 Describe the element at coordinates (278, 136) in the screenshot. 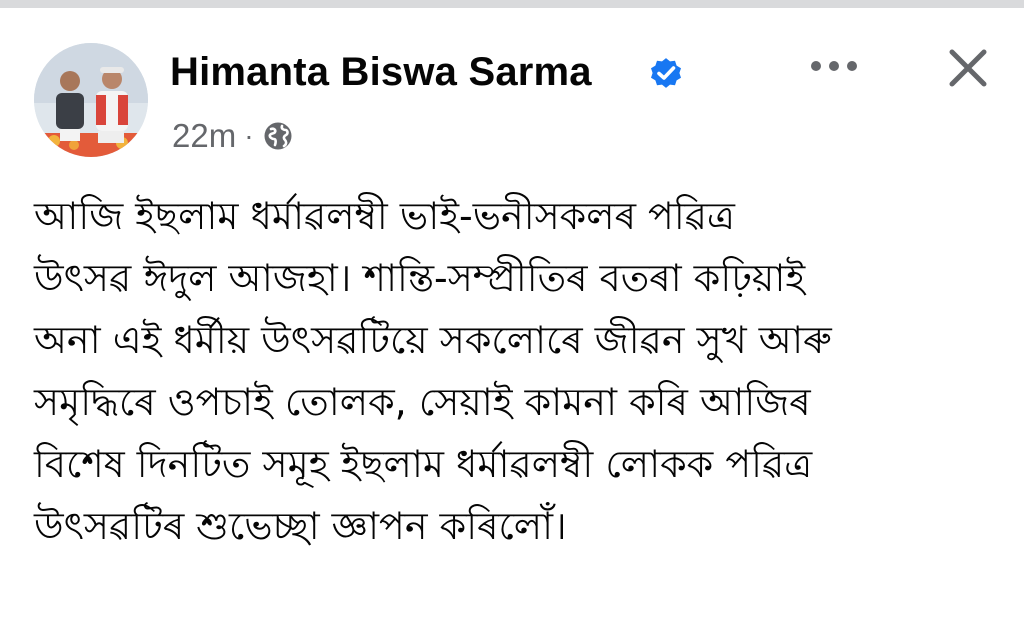

I see `globe-icon` at that location.